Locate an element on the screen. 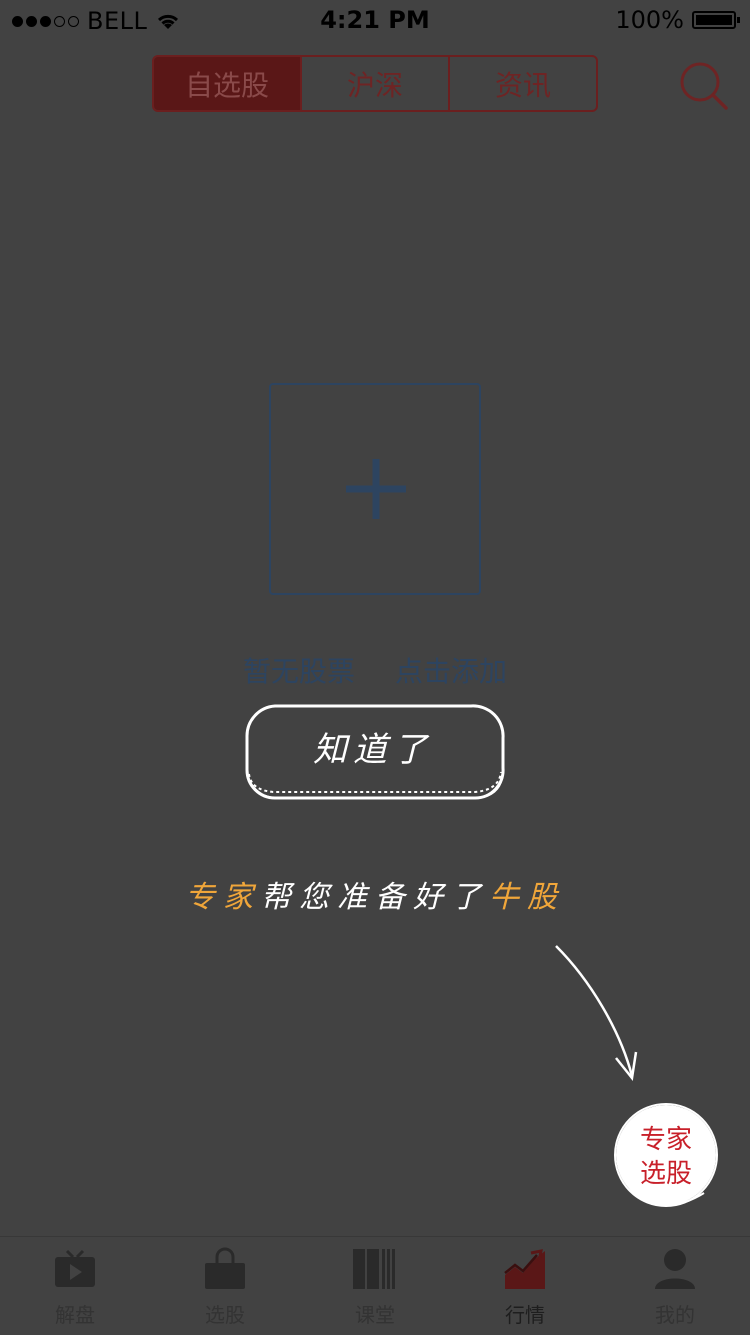  fab-label: 专家 选股 is located at coordinates (666, 1157).